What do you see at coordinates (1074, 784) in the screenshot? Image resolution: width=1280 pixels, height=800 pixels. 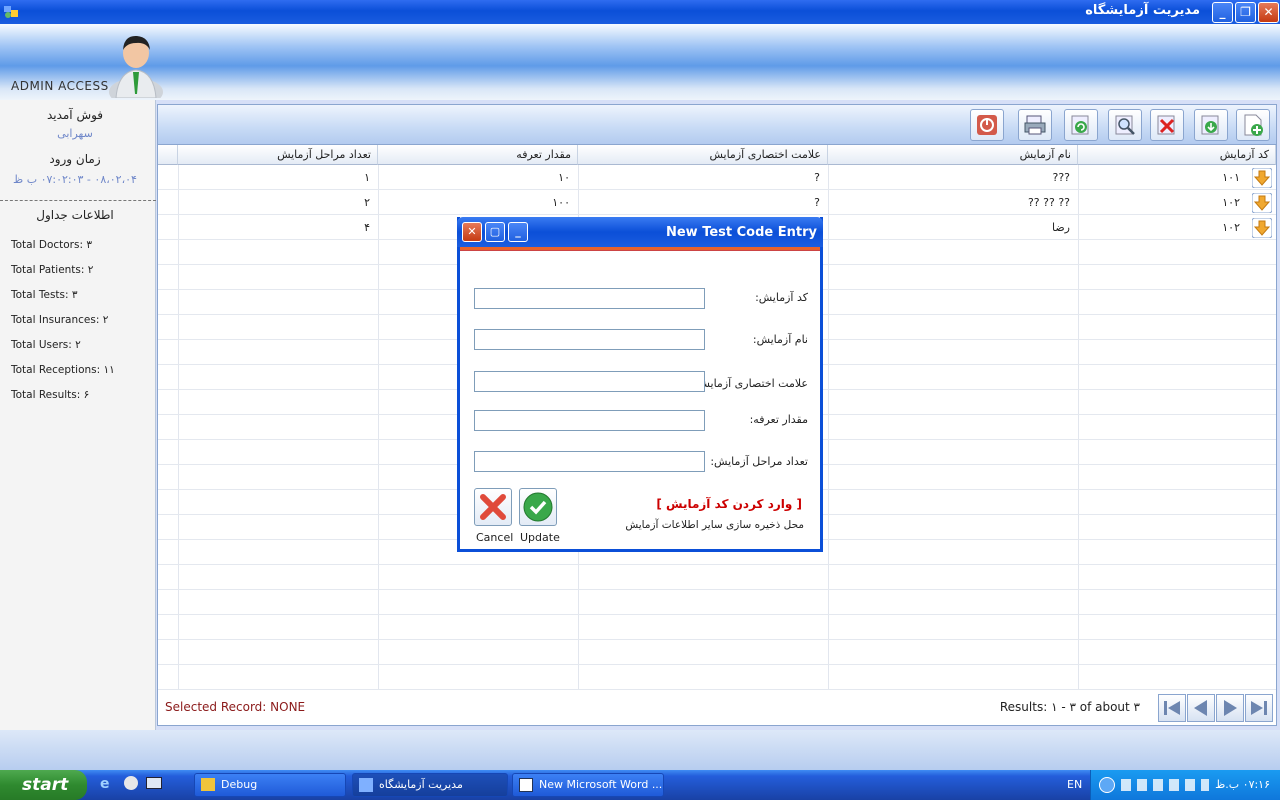 I see `language-indicator: EN` at bounding box center [1074, 784].